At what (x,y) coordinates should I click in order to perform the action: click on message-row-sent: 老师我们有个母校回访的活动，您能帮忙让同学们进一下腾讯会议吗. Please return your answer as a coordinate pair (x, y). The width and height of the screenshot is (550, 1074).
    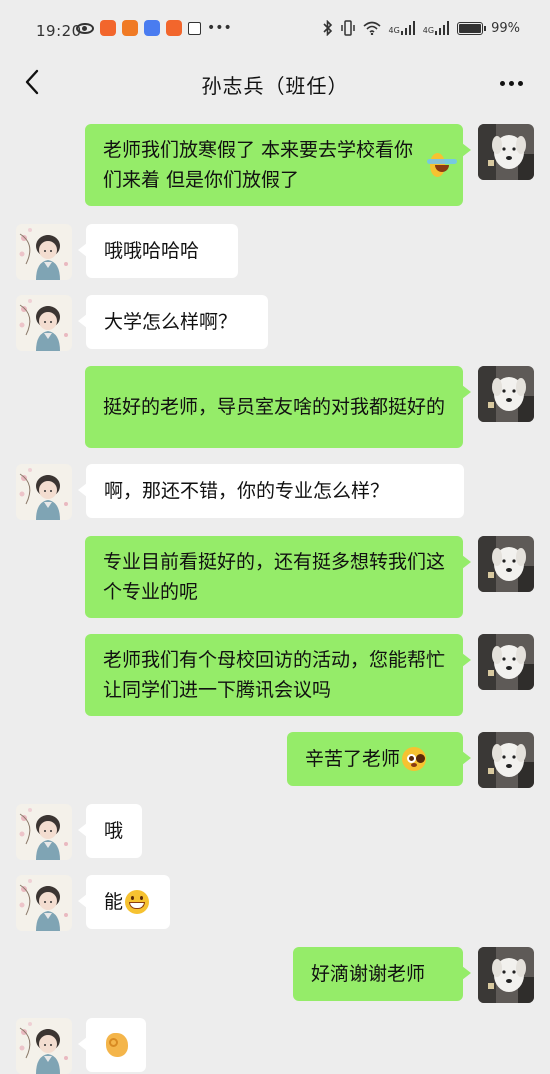
    Looking at the image, I should click on (275, 675).